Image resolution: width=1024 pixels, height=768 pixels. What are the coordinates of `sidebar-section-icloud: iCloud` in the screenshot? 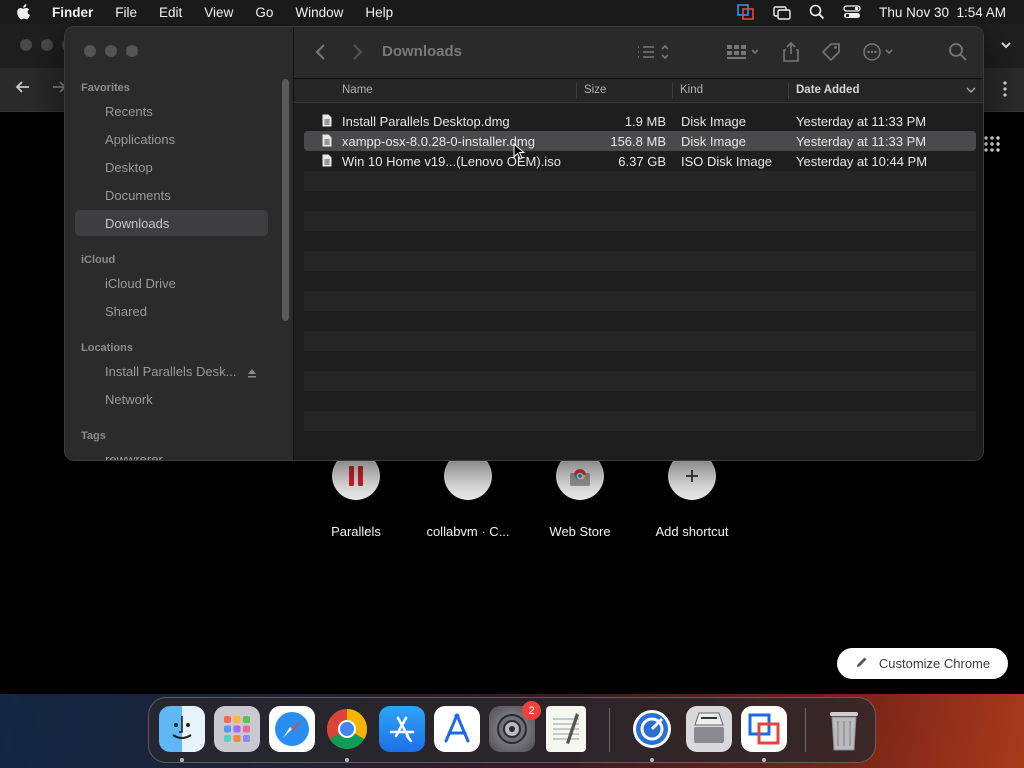 It's located at (98, 260).